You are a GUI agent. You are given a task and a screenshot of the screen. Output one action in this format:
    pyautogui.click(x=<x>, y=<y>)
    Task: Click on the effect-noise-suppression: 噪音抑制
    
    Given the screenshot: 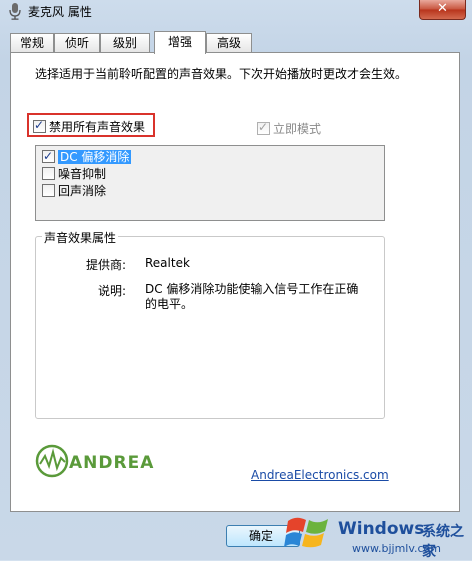 What is the action you would take?
    pyautogui.click(x=74, y=174)
    